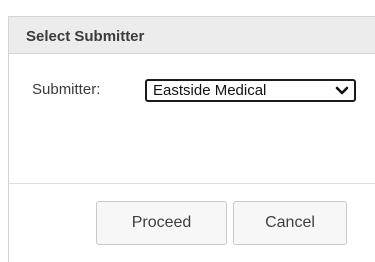 The image size is (375, 262). What do you see at coordinates (85, 36) in the screenshot?
I see `dialog-title: Select Submitter` at bounding box center [85, 36].